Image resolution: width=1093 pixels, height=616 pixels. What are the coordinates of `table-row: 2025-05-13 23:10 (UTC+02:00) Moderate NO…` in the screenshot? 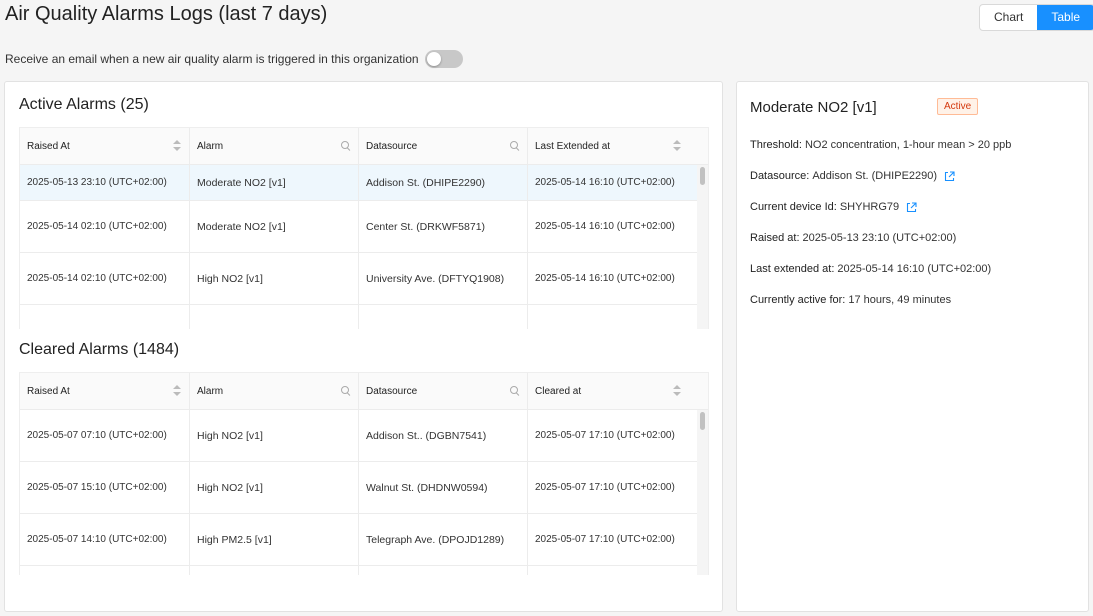 It's located at (364, 183).